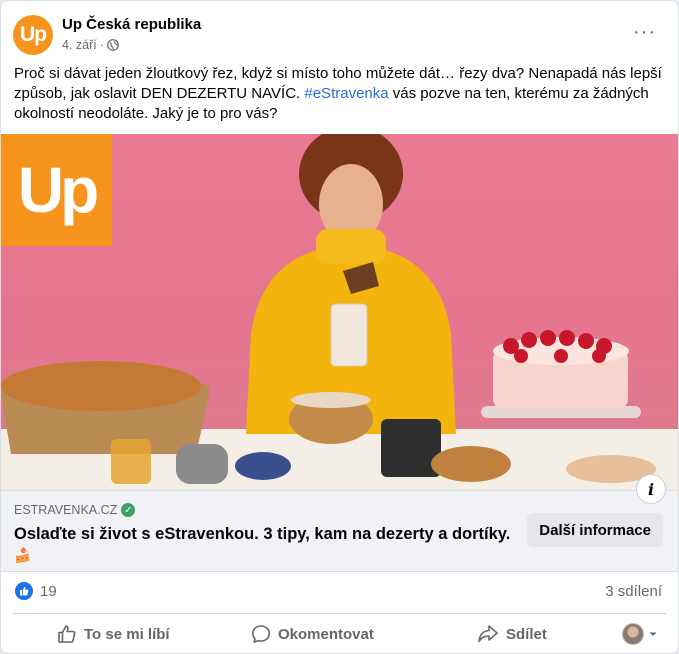 Image resolution: width=679 pixels, height=654 pixels. Describe the element at coordinates (326, 634) in the screenshot. I see `comment-label: Okomentovat` at that location.